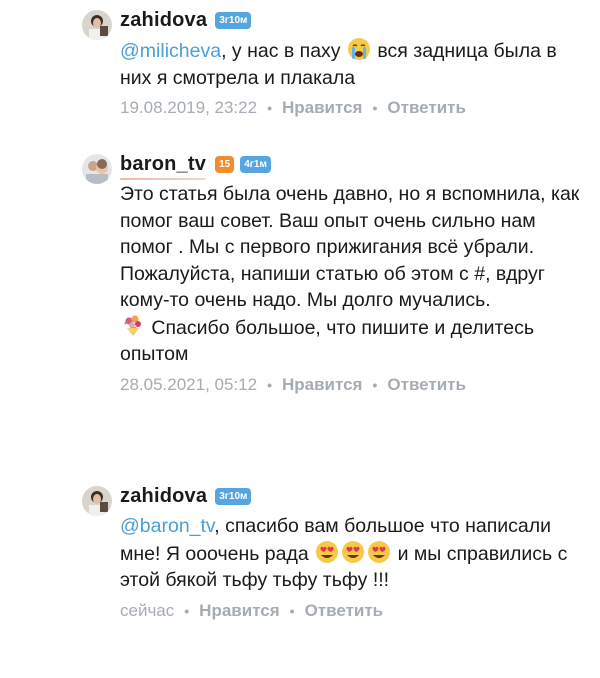 Image resolution: width=600 pixels, height=678 pixels. I want to click on timestamp: сейчас, so click(147, 610).